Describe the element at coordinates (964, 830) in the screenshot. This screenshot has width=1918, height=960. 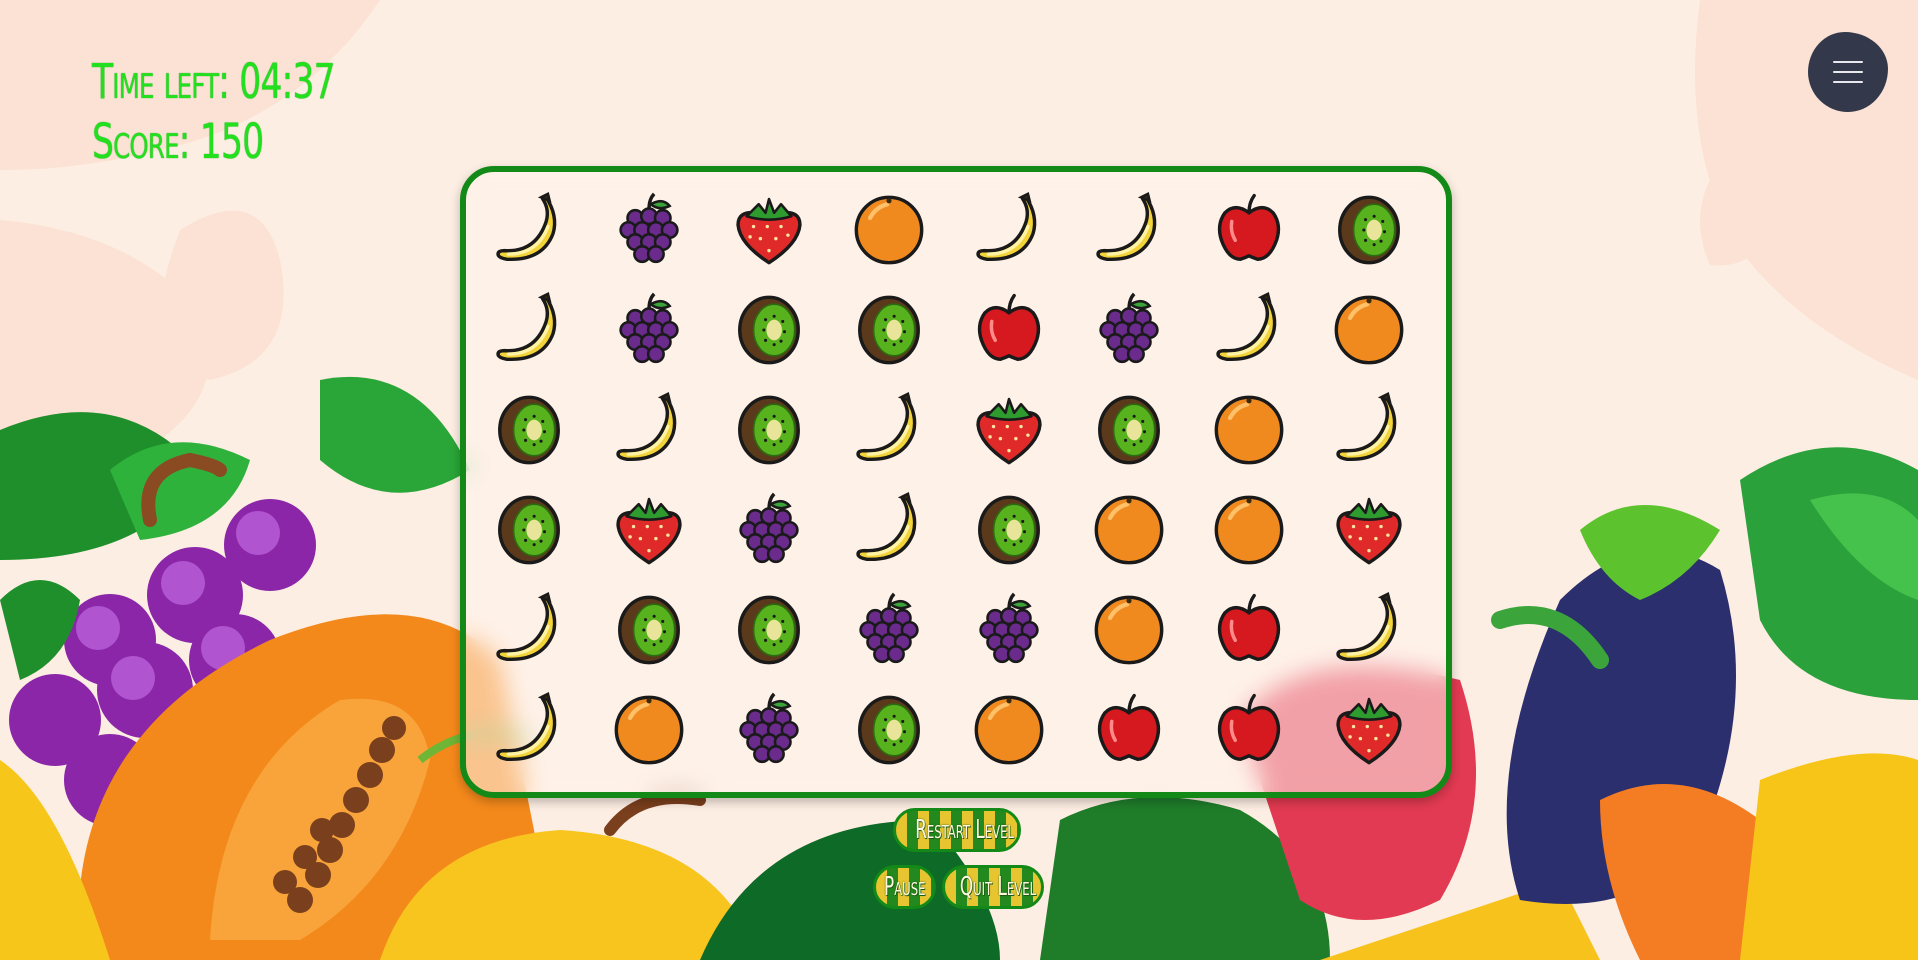
I see `restart-level-label: Restart Level` at that location.